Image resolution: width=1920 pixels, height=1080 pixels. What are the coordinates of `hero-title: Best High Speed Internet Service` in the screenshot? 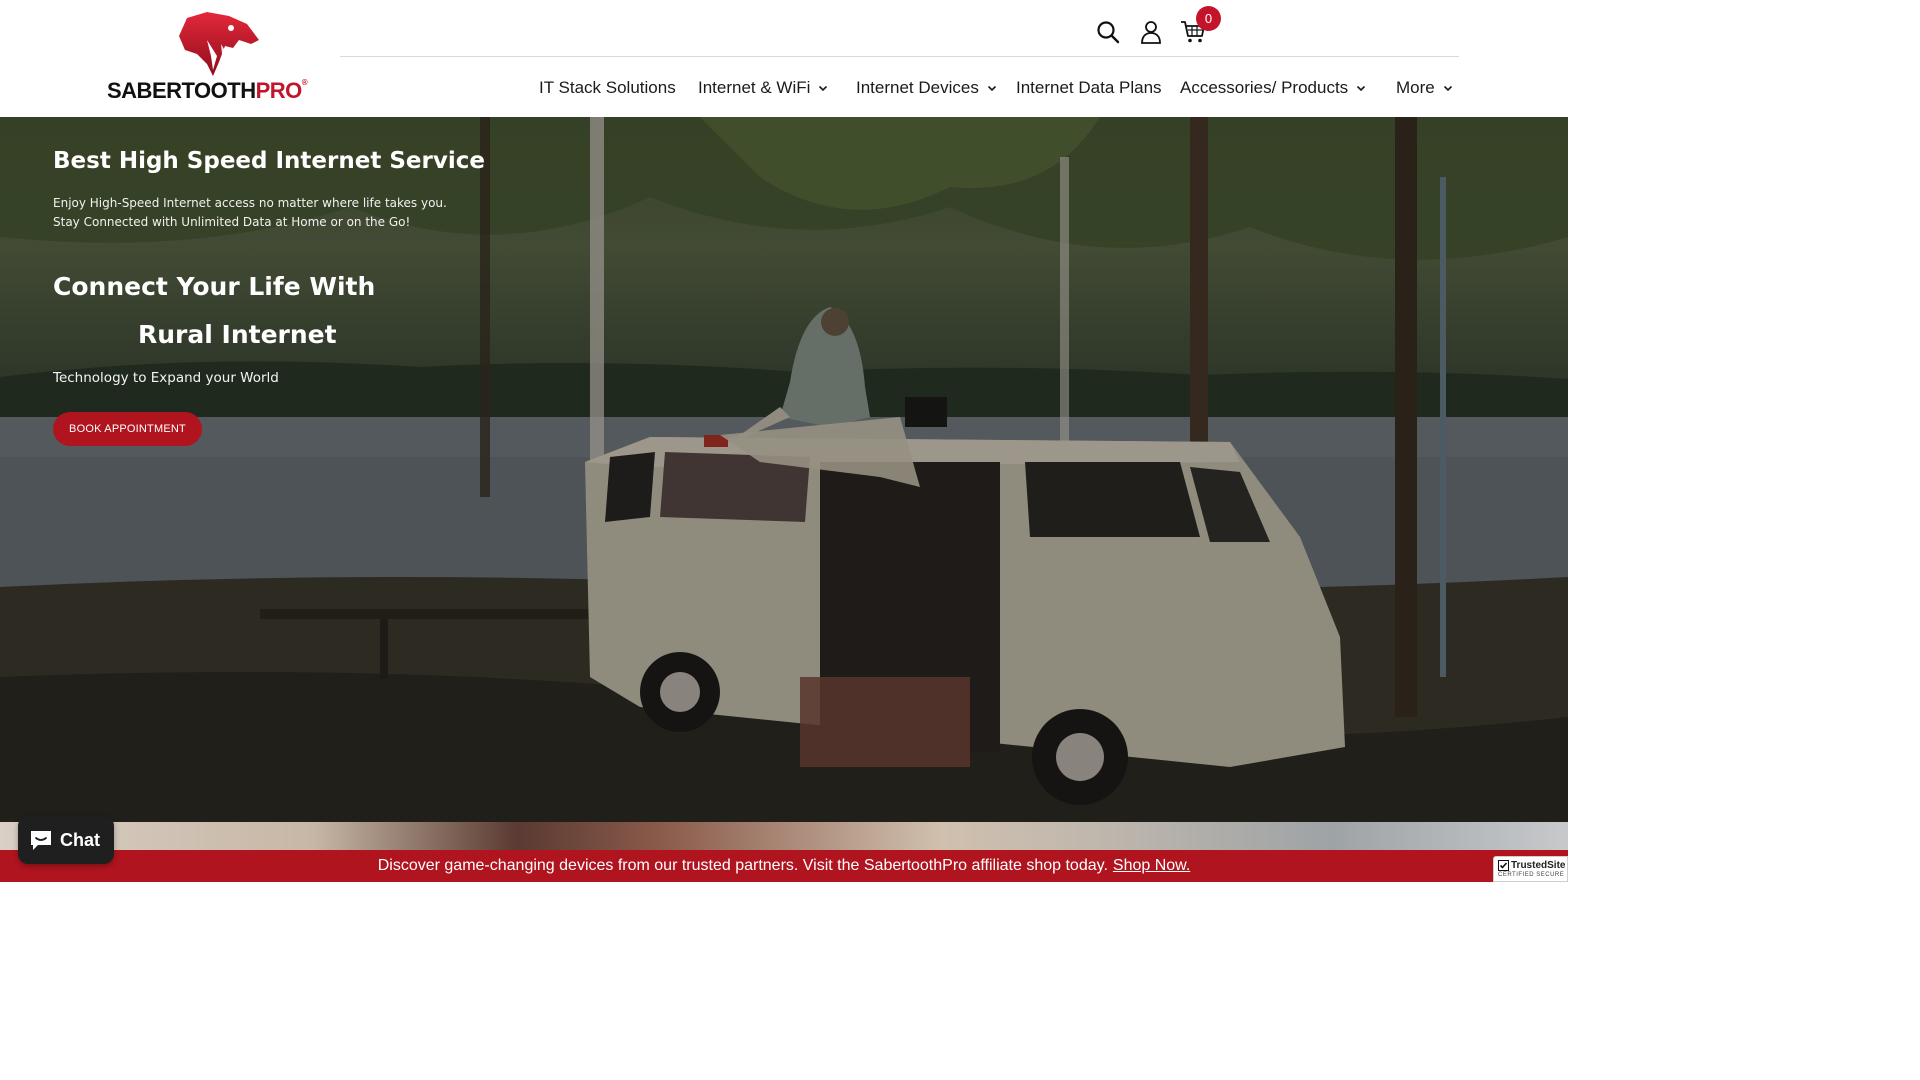 It's located at (269, 161).